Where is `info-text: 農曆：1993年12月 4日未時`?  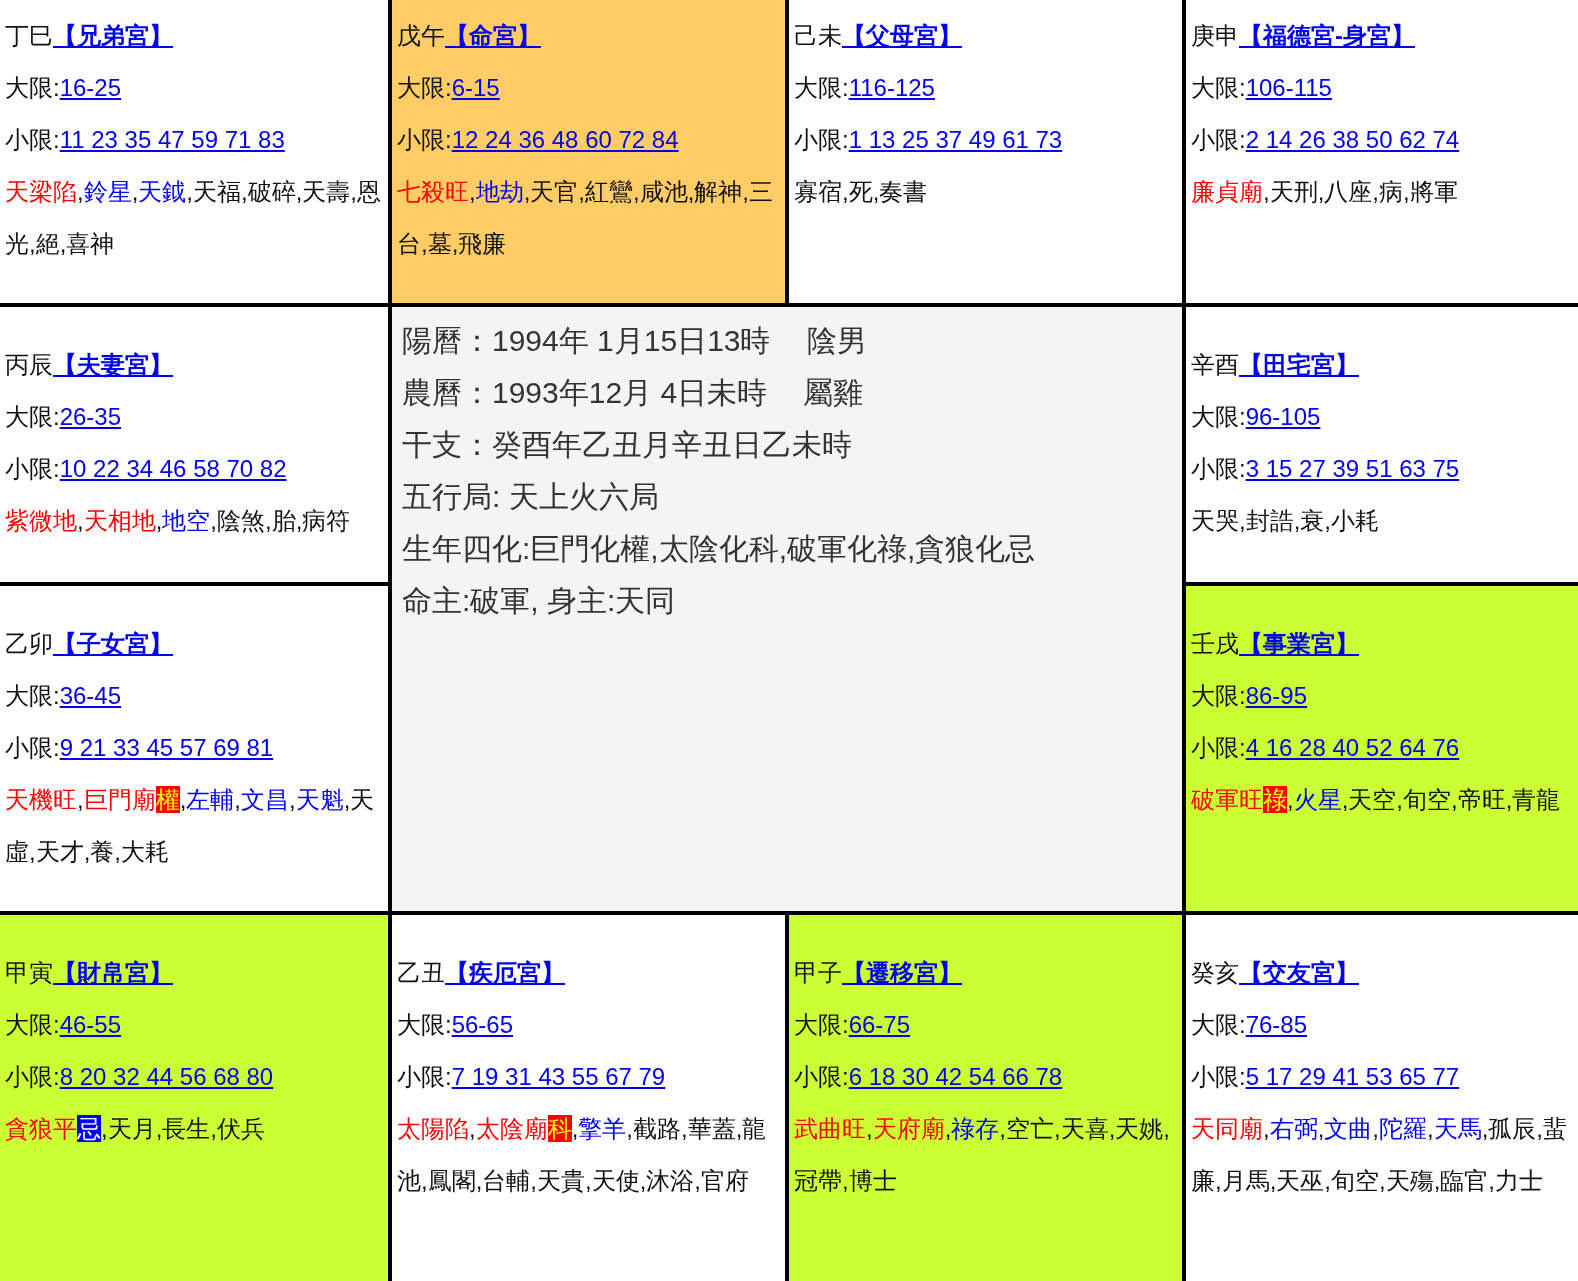
info-text: 農曆：1993年12月 4日未時 is located at coordinates (585, 392).